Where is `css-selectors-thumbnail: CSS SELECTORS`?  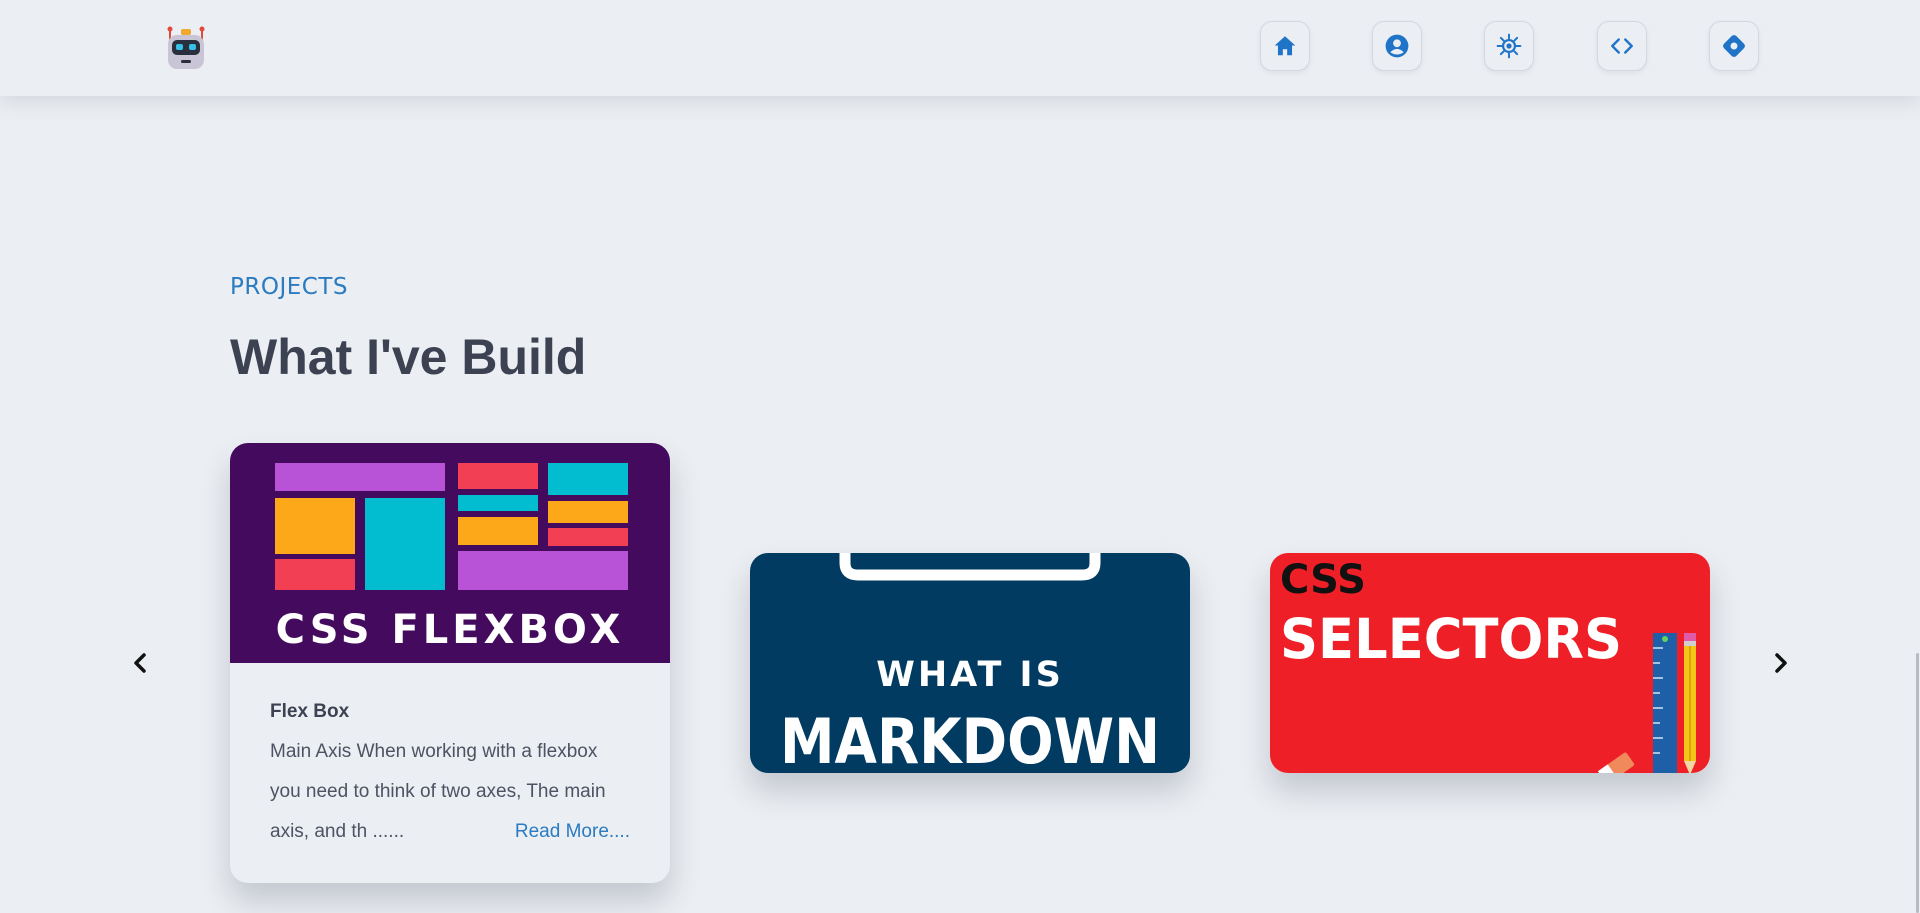 css-selectors-thumbnail: CSS SELECTORS is located at coordinates (1490, 663).